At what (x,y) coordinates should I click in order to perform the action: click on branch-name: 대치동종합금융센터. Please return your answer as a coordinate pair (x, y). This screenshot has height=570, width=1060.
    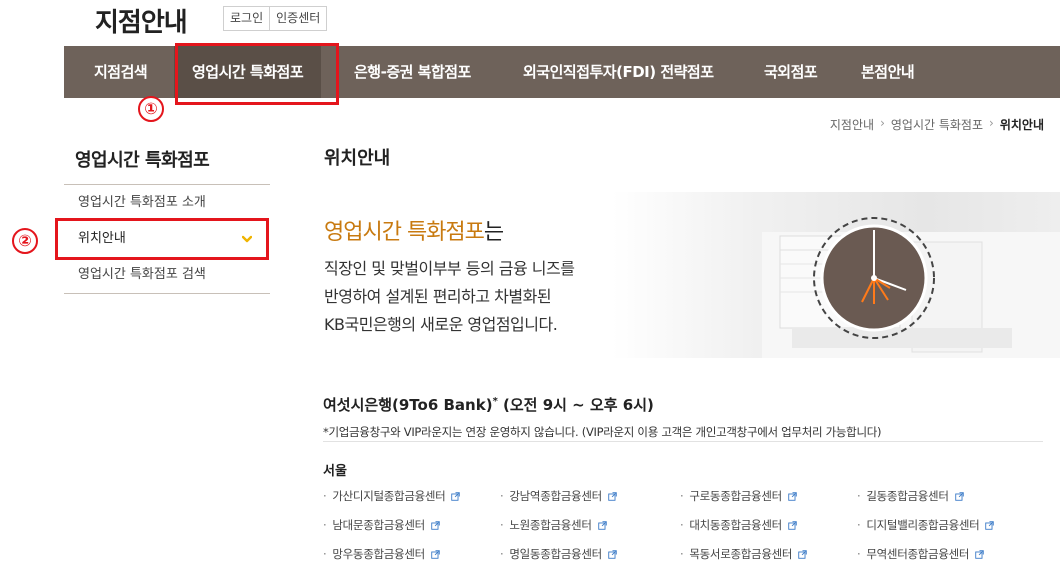
    Looking at the image, I should click on (735, 525).